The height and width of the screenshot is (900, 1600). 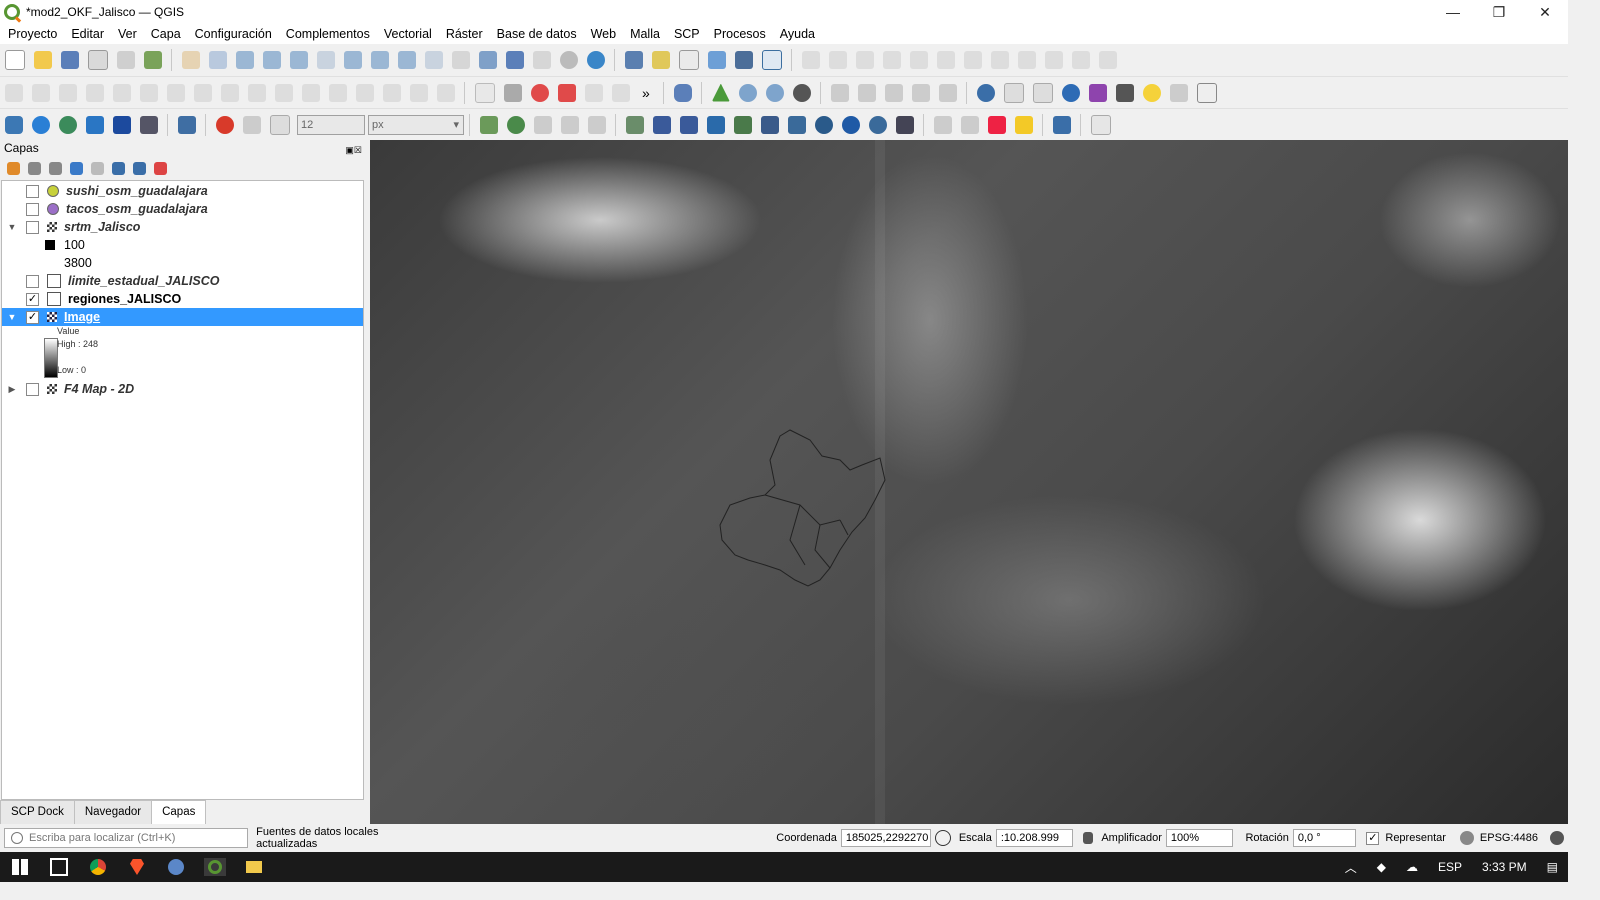 What do you see at coordinates (215, 867) in the screenshot?
I see `qgis-taskbar-icon` at bounding box center [215, 867].